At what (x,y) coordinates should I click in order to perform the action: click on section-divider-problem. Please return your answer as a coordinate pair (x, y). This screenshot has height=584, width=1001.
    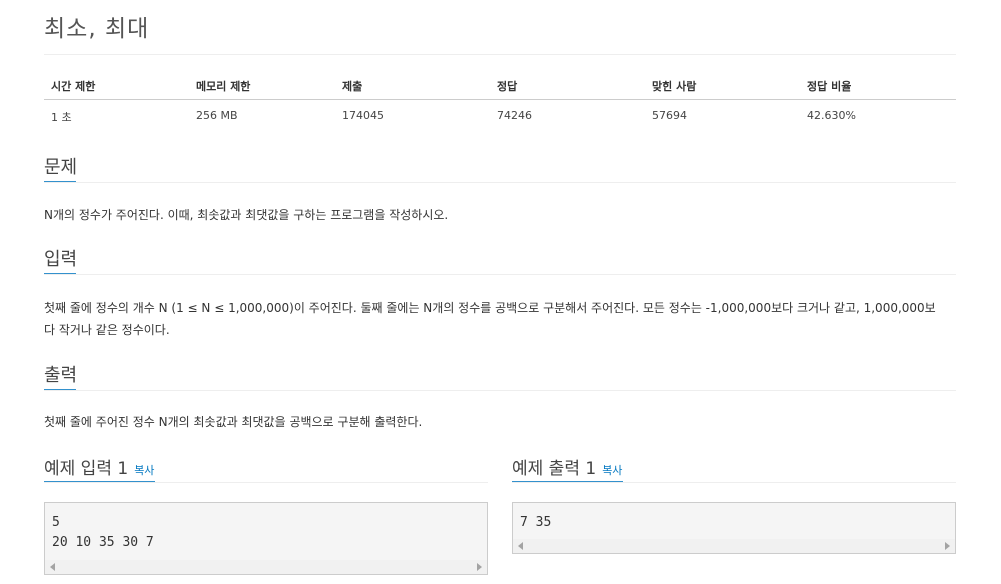
    Looking at the image, I should click on (500, 182).